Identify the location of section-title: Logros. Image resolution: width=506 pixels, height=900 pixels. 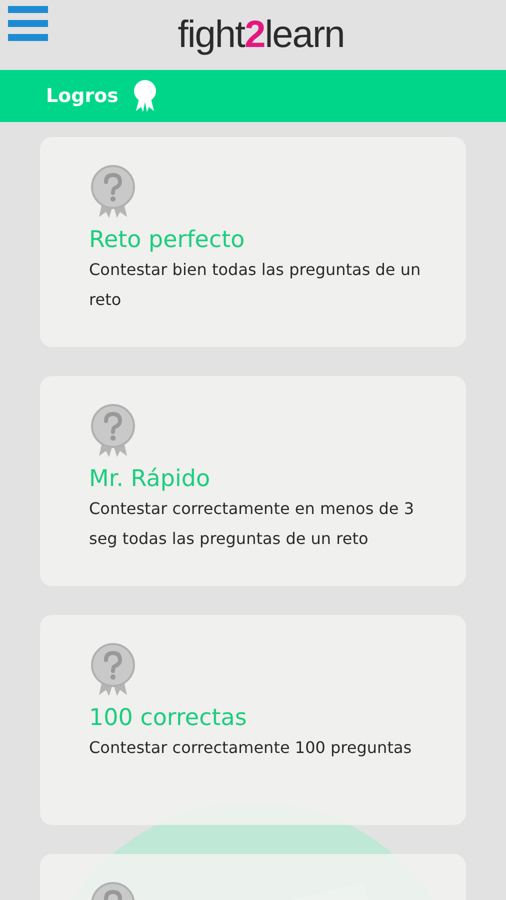
(82, 96).